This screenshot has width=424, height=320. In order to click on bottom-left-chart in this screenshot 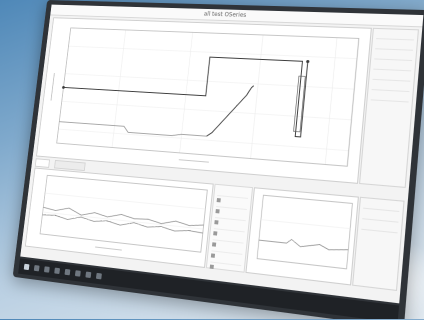, I will do `click(119, 218)`.